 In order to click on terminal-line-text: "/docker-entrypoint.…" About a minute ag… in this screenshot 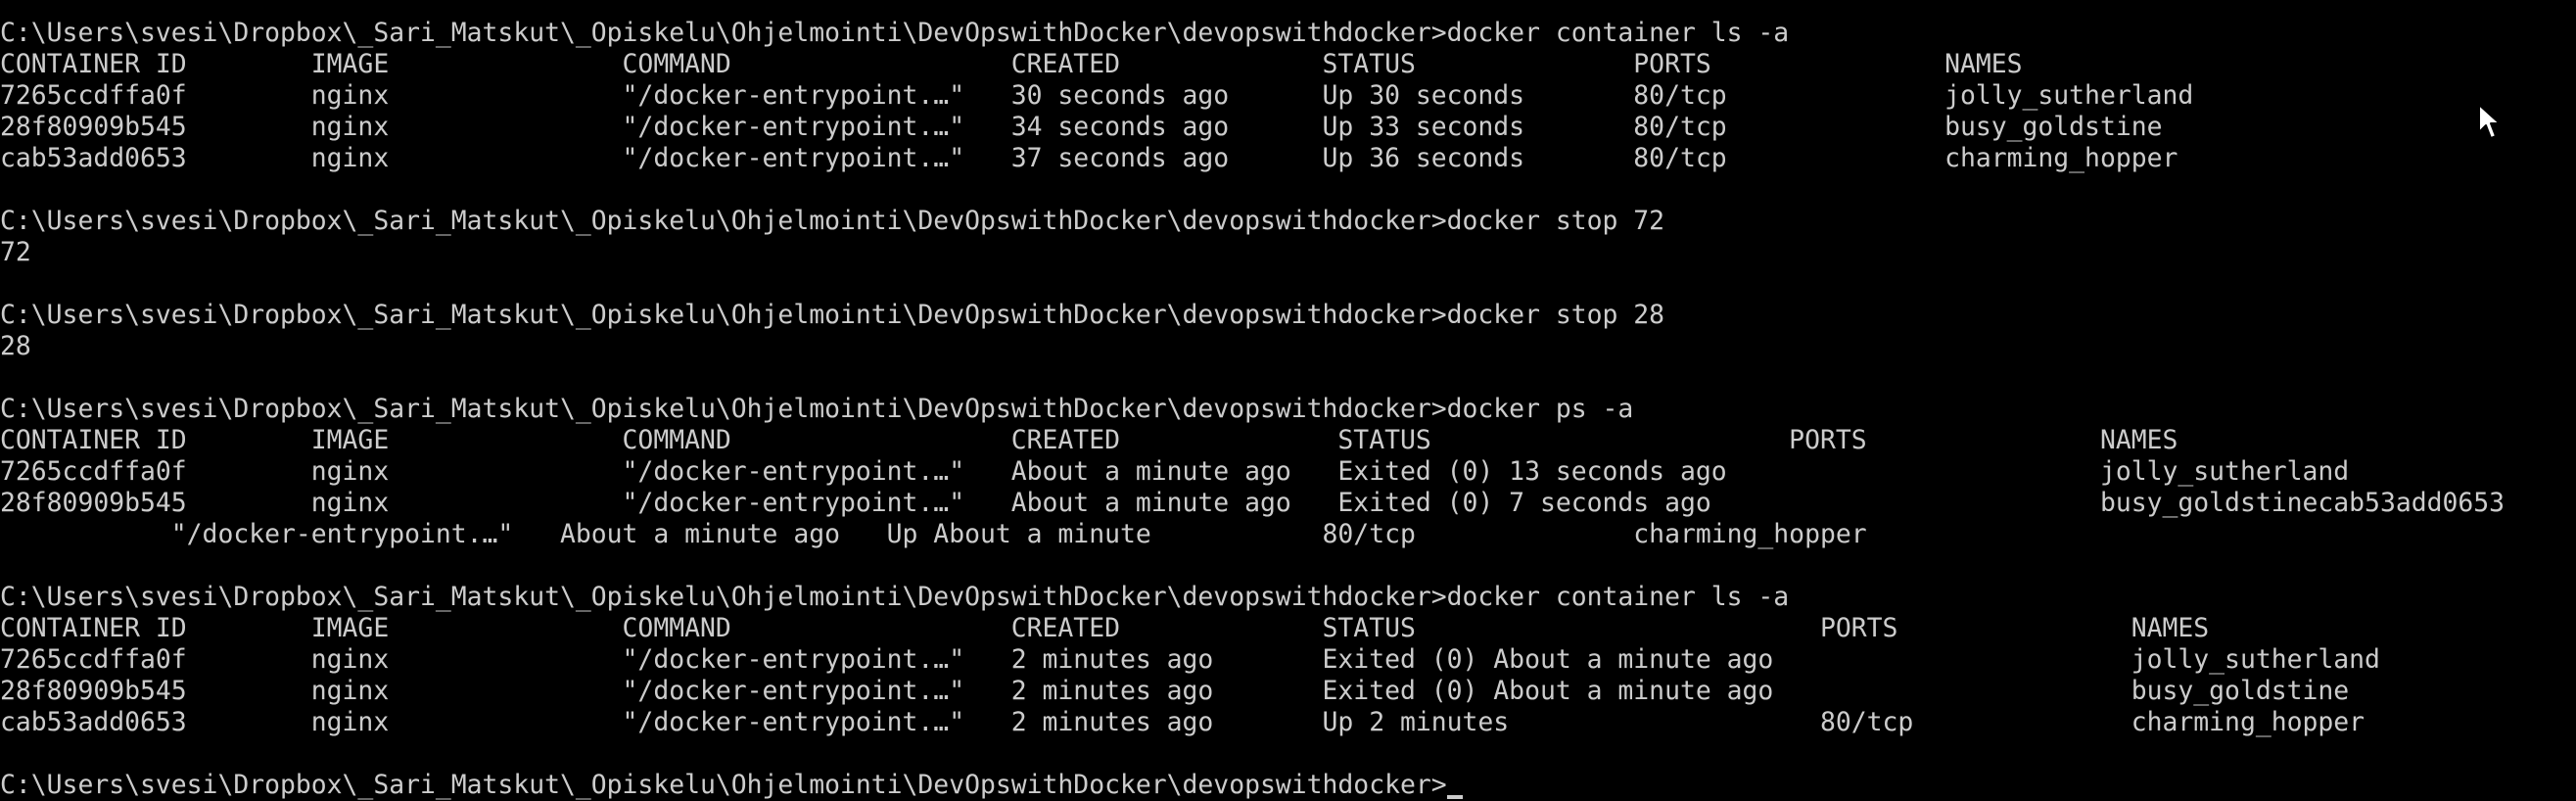, I will do `click(933, 534)`.